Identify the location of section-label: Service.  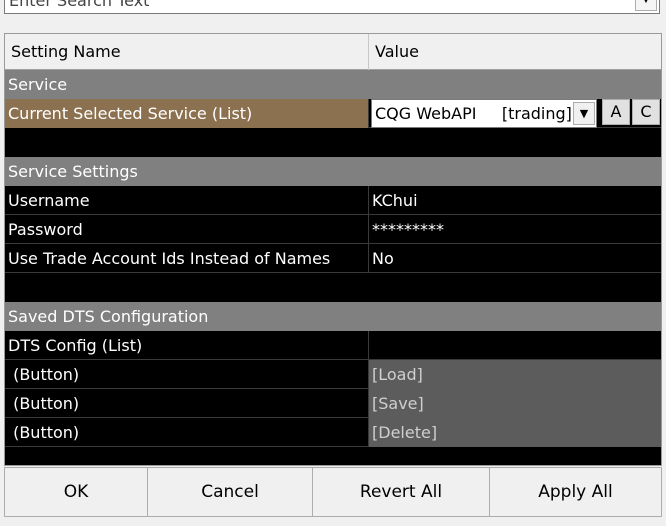
(38, 84).